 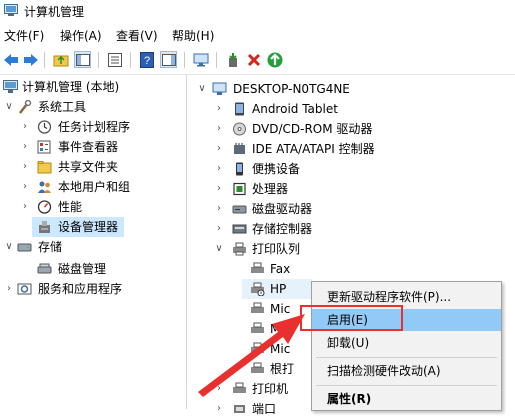 I want to click on window-title: 计算机管理, so click(x=54, y=12).